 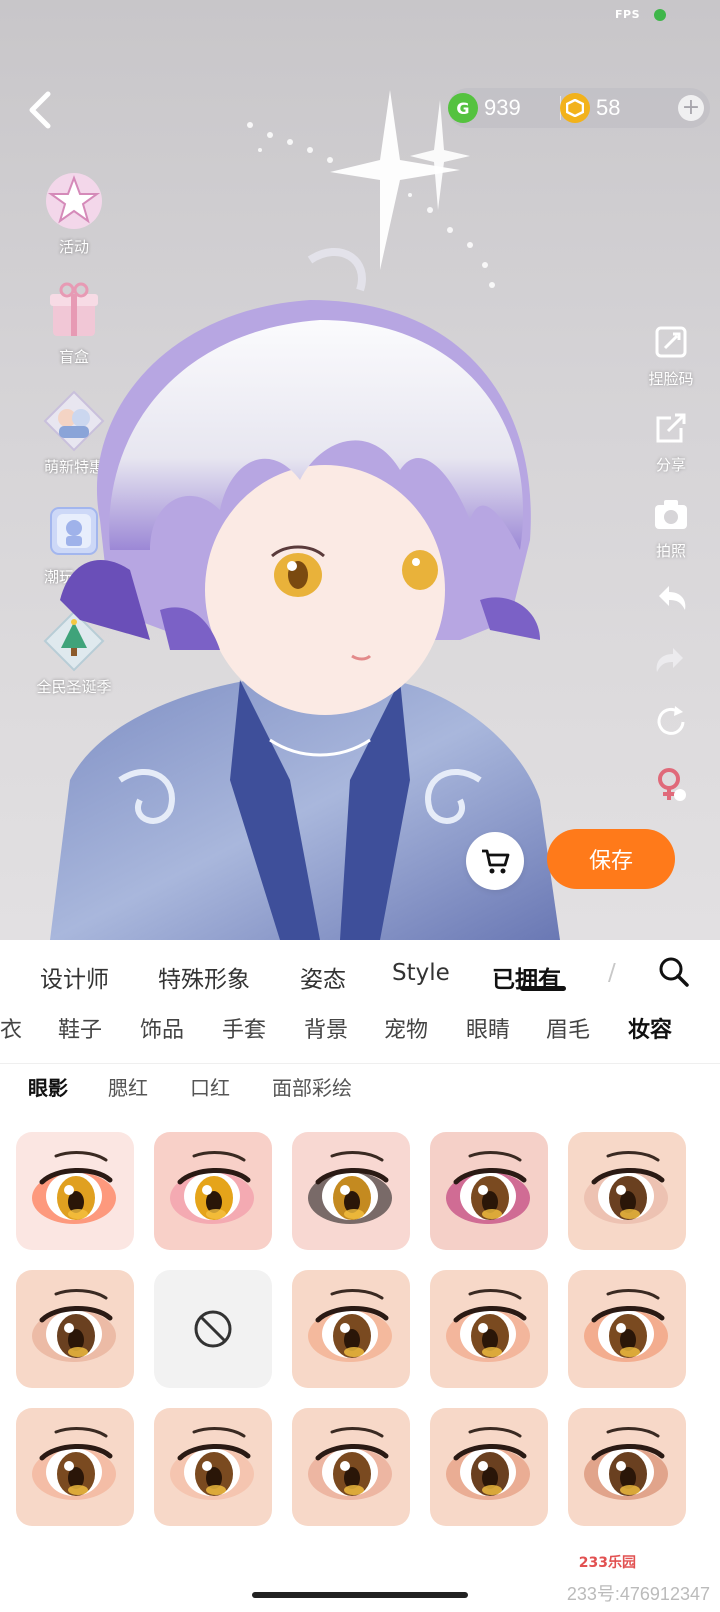 What do you see at coordinates (671, 720) in the screenshot?
I see `reset-icon` at bounding box center [671, 720].